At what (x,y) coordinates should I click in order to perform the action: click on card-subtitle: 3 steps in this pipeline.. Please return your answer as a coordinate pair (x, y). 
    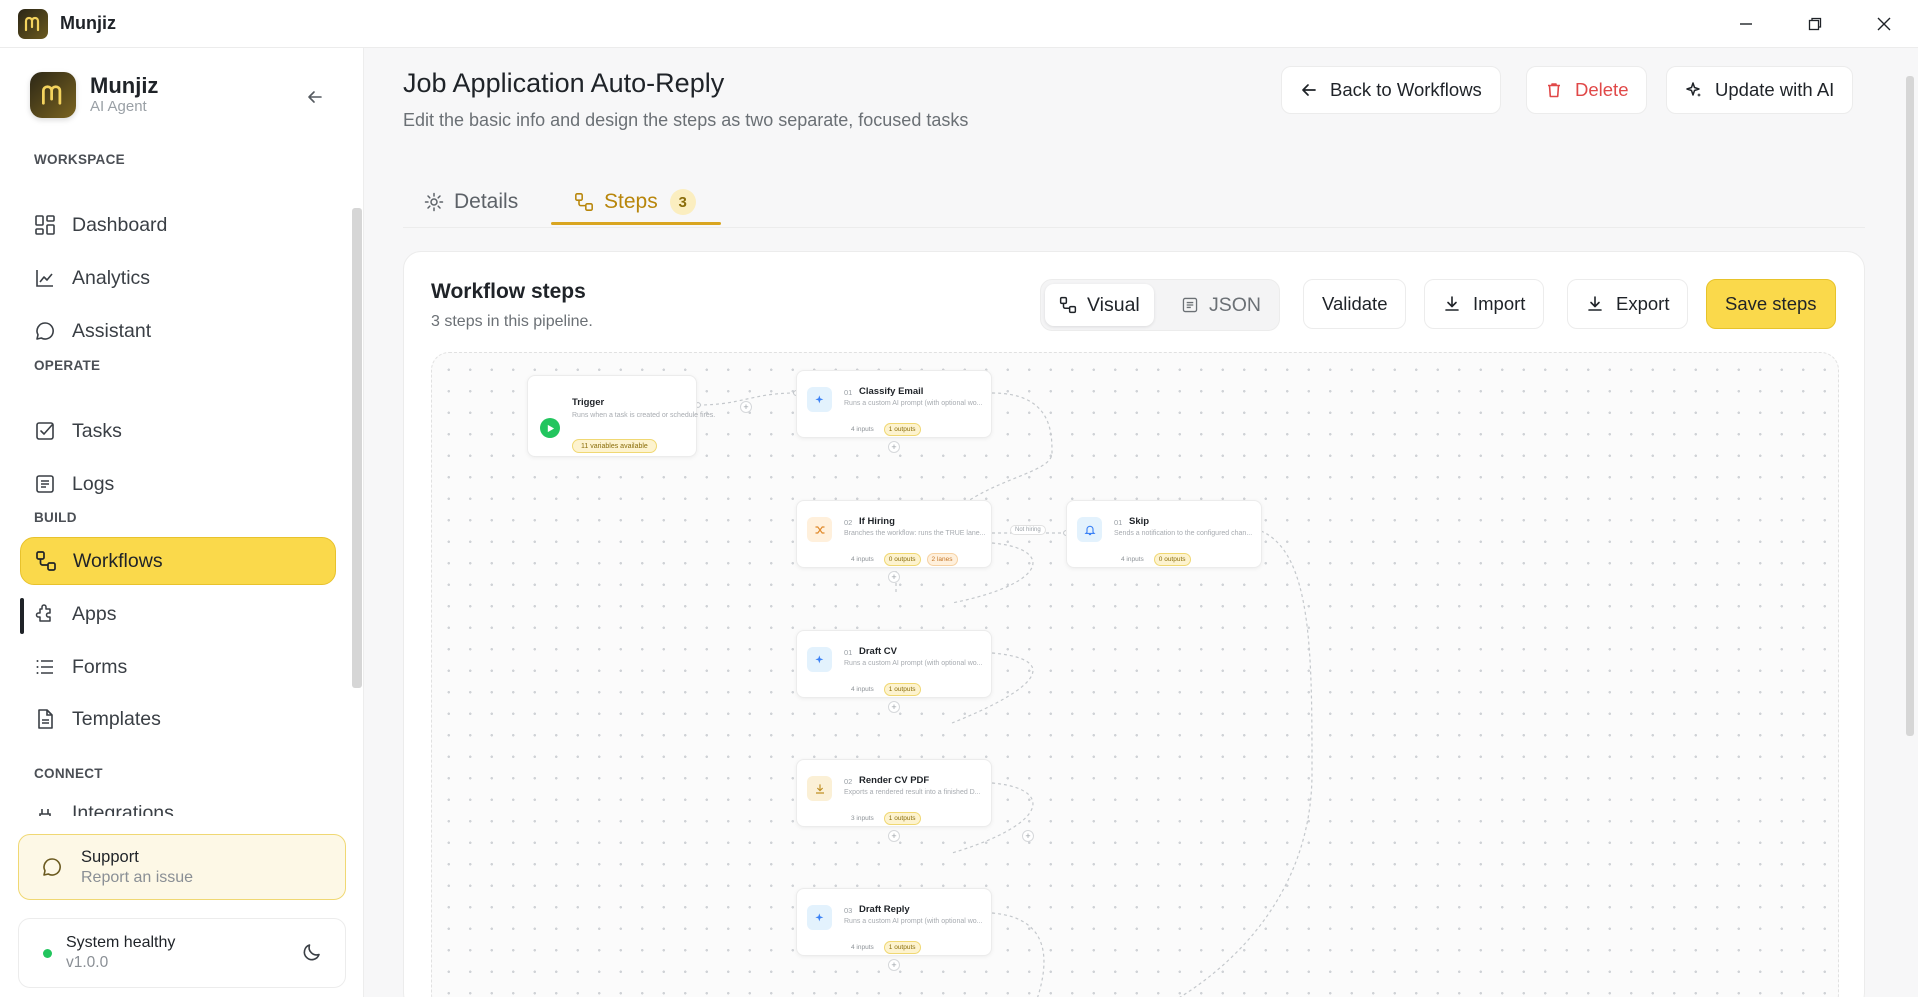
    Looking at the image, I should click on (512, 321).